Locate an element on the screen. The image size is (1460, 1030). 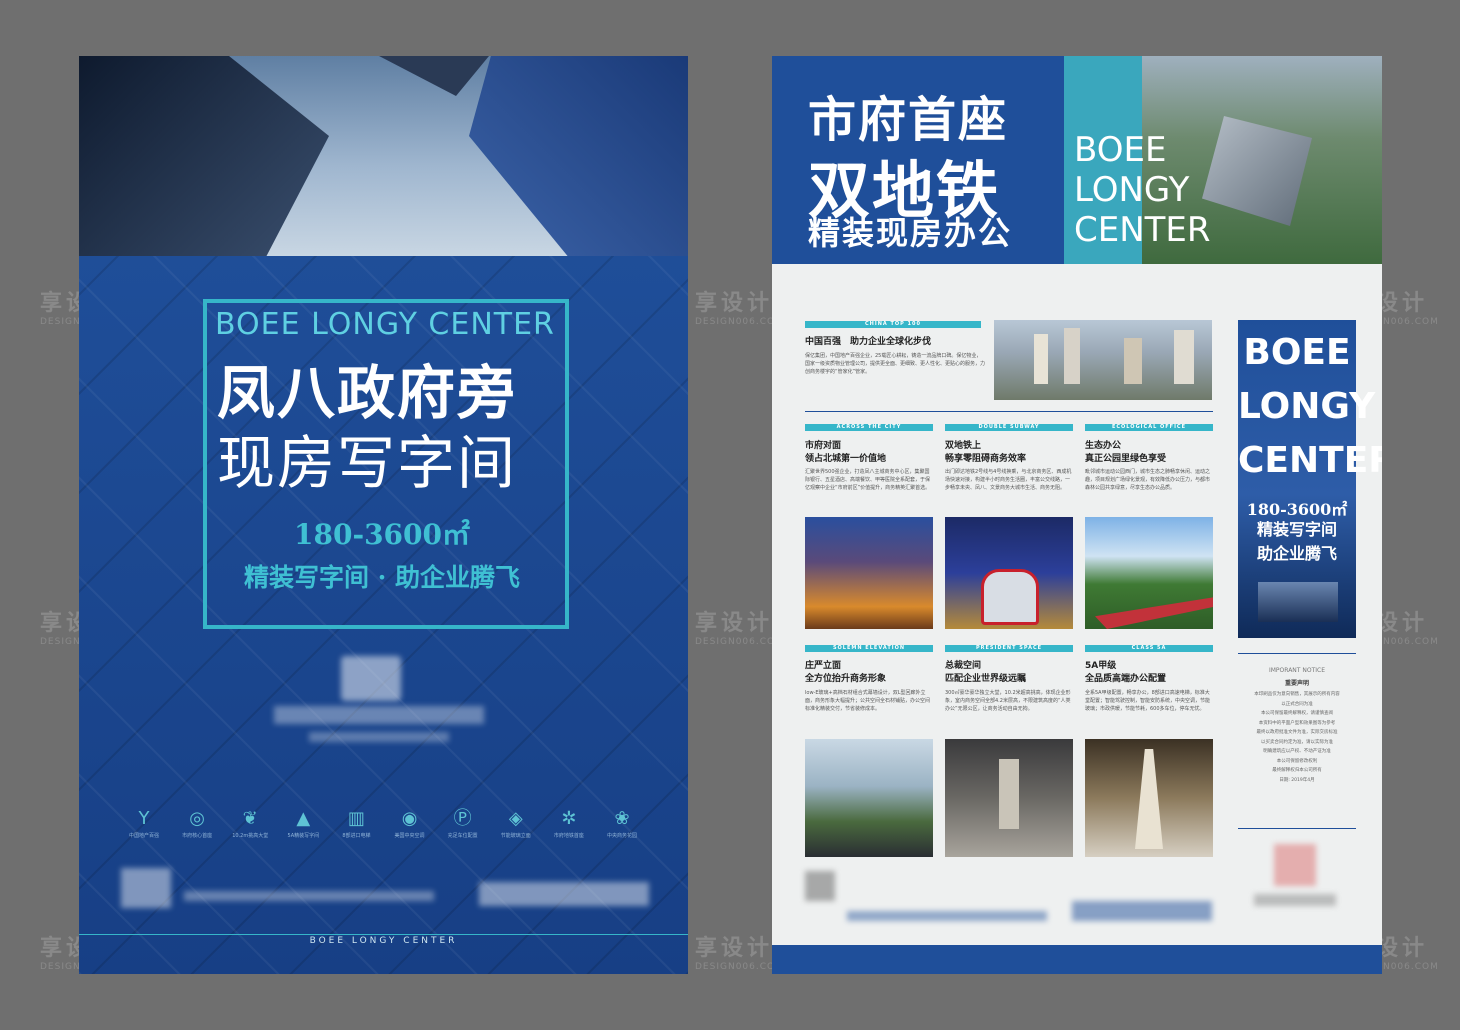
section-bar: PRESIDENT SPACE is located at coordinates (1009, 648).